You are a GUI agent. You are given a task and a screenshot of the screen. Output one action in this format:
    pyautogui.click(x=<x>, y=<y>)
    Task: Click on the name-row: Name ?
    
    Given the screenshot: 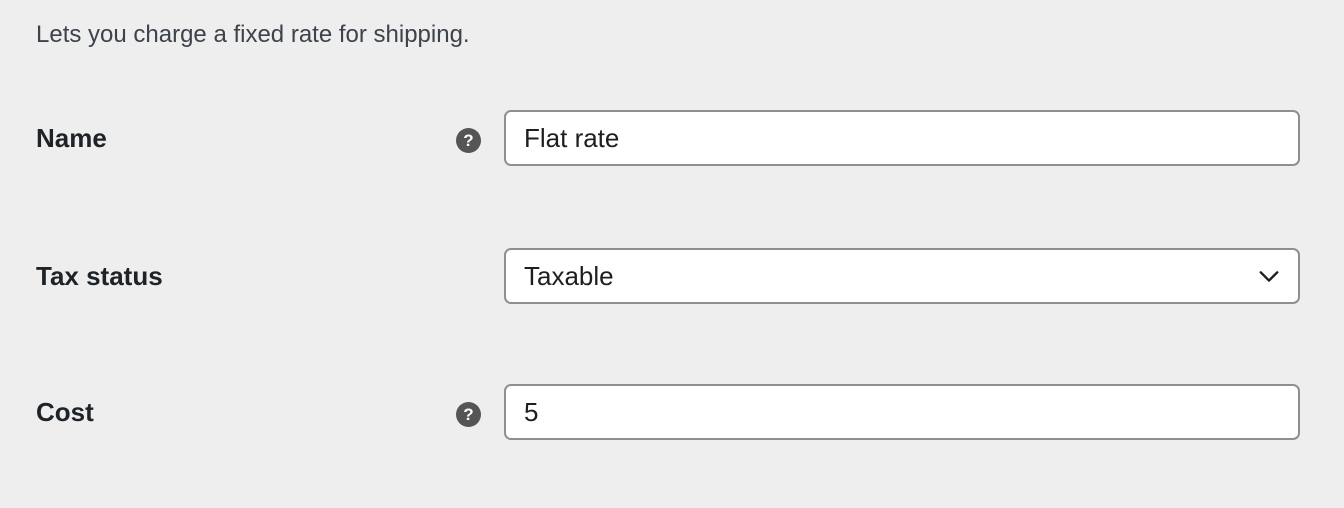 What is the action you would take?
    pyautogui.click(x=672, y=140)
    